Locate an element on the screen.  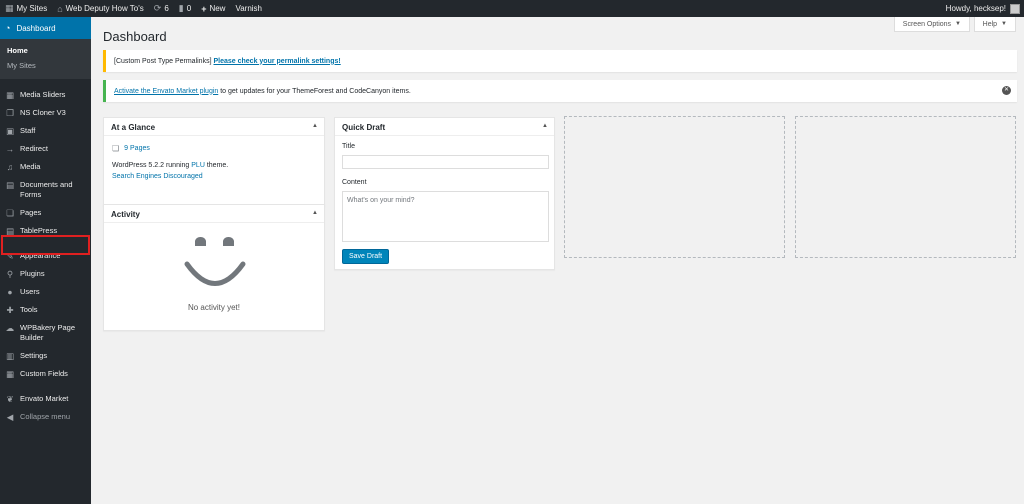
widget-title: Quick Draft is located at coordinates (364, 127).